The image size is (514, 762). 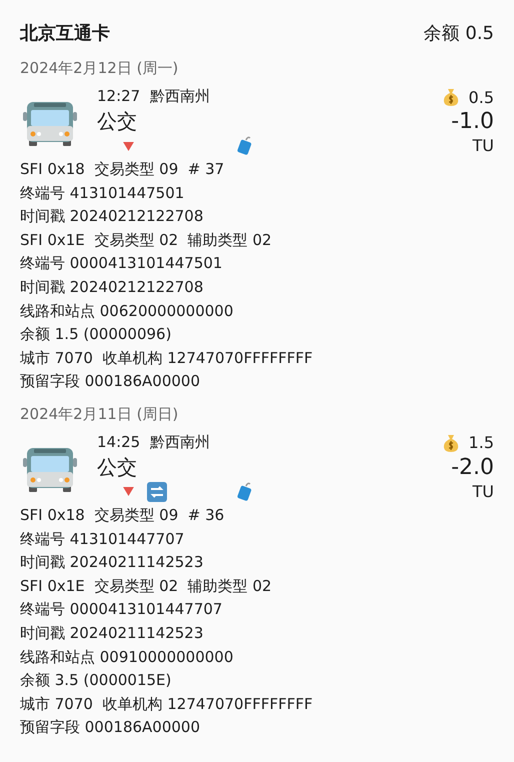 I want to click on detail-line: SFI 0x18 交易类型 09 # 36, so click(x=123, y=515).